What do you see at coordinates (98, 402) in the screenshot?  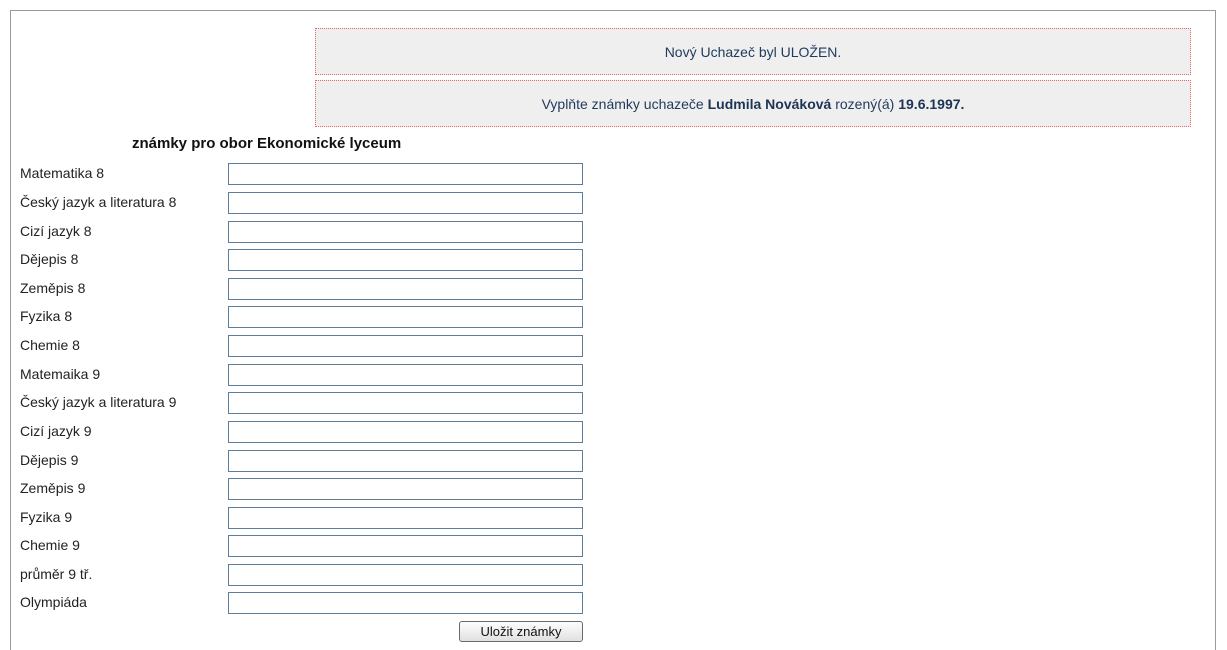 I see `field-label: Český jazyk a literatura 9` at bounding box center [98, 402].